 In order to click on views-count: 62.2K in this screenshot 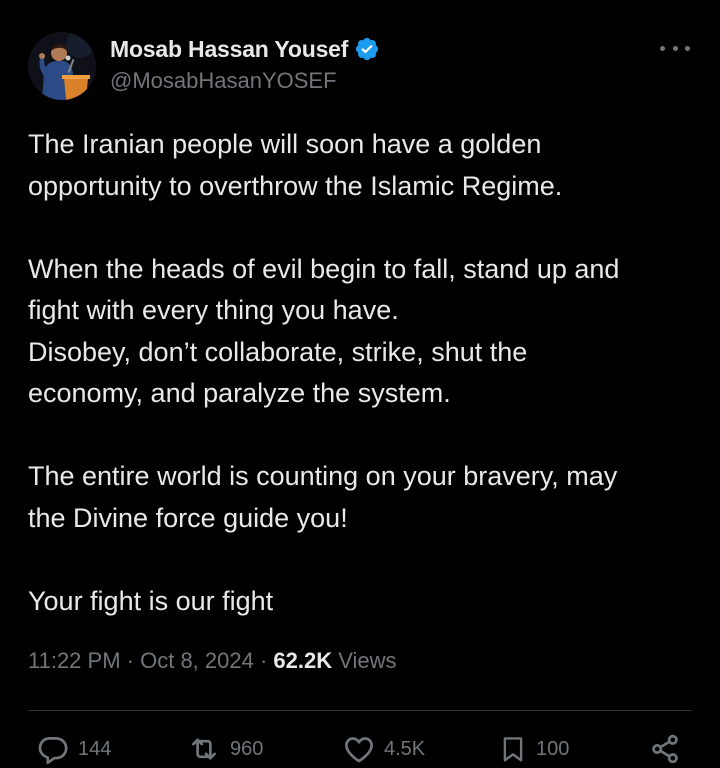, I will do `click(302, 660)`.